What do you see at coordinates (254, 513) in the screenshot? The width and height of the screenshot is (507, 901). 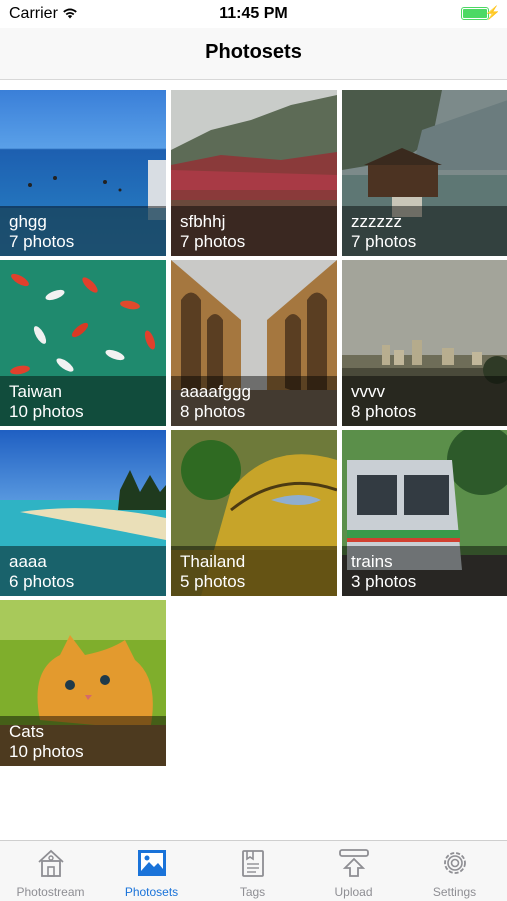 I see `photoset-tile-thailand: Thailand 5 photos` at bounding box center [254, 513].